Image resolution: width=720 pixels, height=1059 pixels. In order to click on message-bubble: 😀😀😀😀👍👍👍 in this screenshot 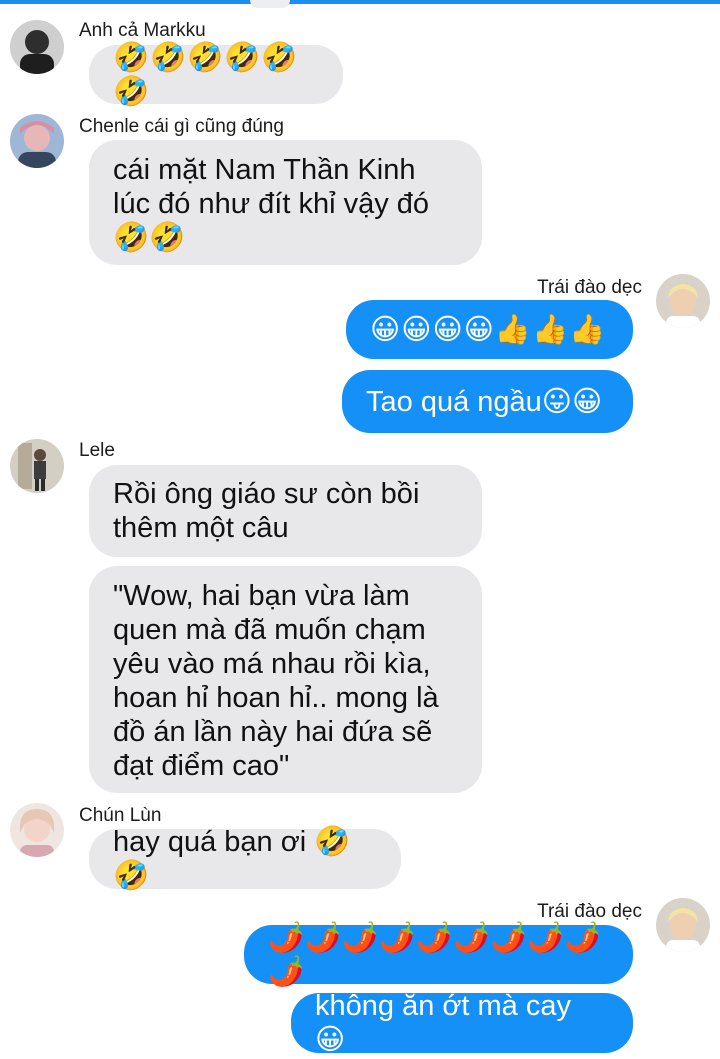, I will do `click(489, 329)`.